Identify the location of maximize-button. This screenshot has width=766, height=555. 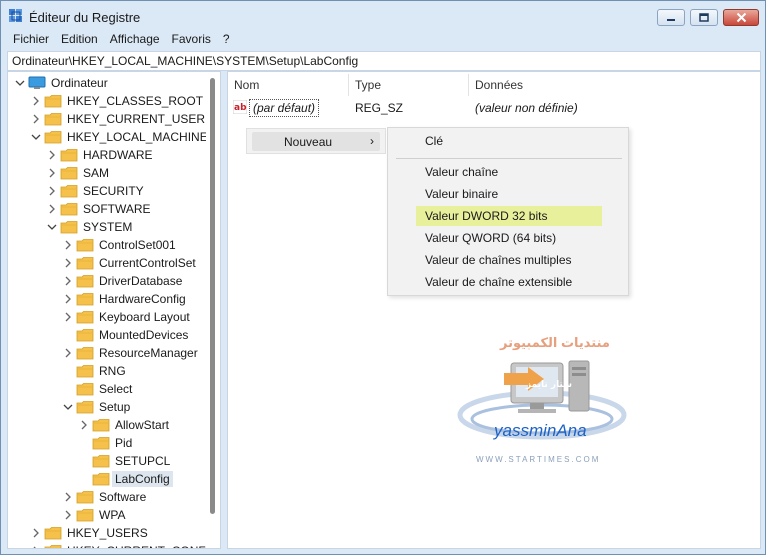
(704, 17).